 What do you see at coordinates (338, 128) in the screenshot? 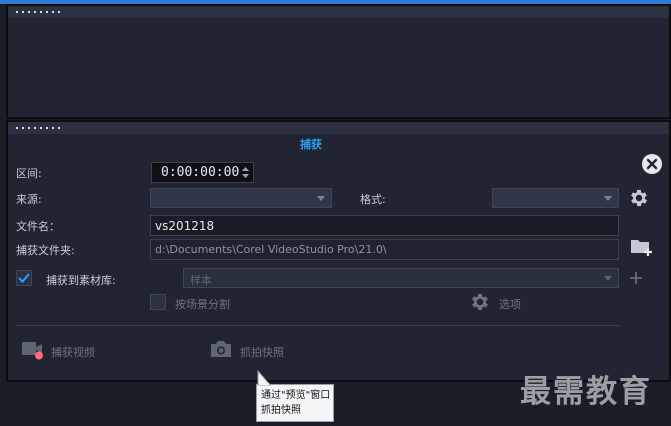
I see `capture-panel-header` at bounding box center [338, 128].